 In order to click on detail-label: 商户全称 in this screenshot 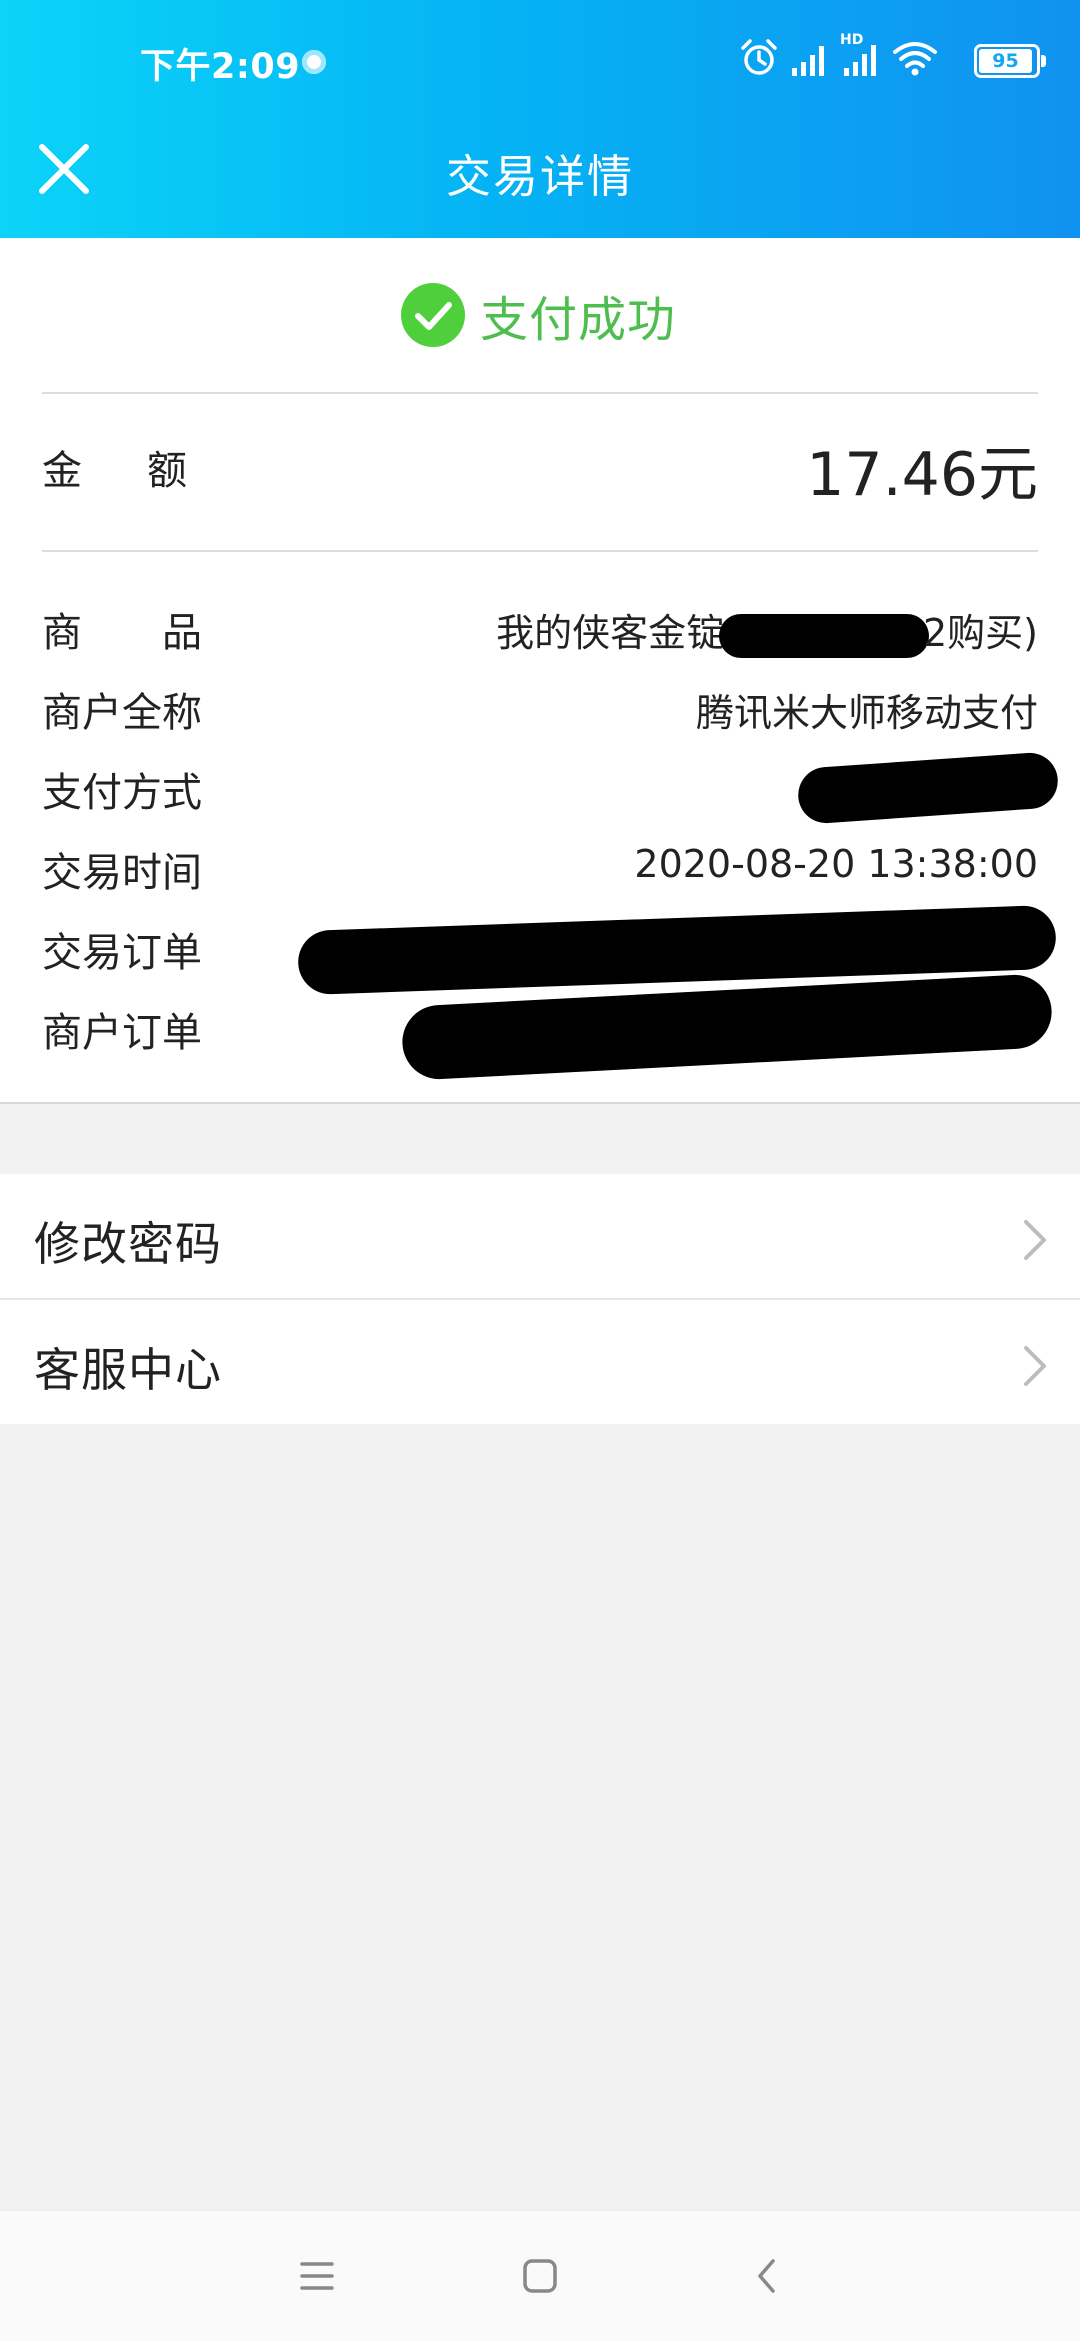, I will do `click(122, 713)`.